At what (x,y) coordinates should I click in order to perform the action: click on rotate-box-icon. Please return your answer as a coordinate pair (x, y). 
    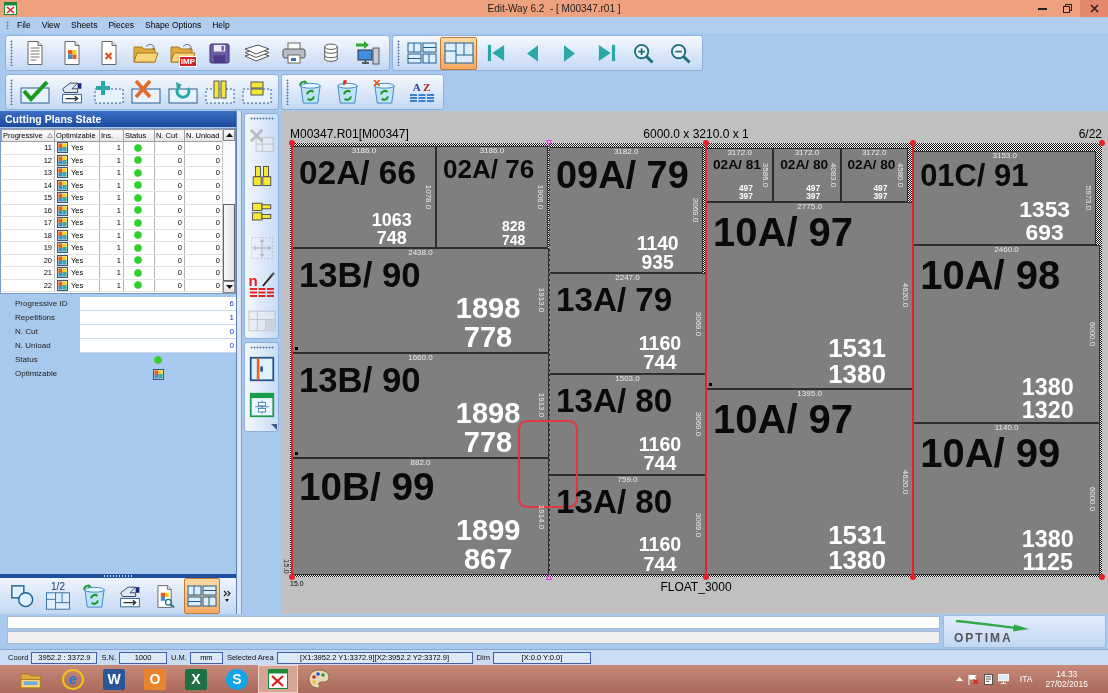
    Looking at the image, I should click on (182, 92).